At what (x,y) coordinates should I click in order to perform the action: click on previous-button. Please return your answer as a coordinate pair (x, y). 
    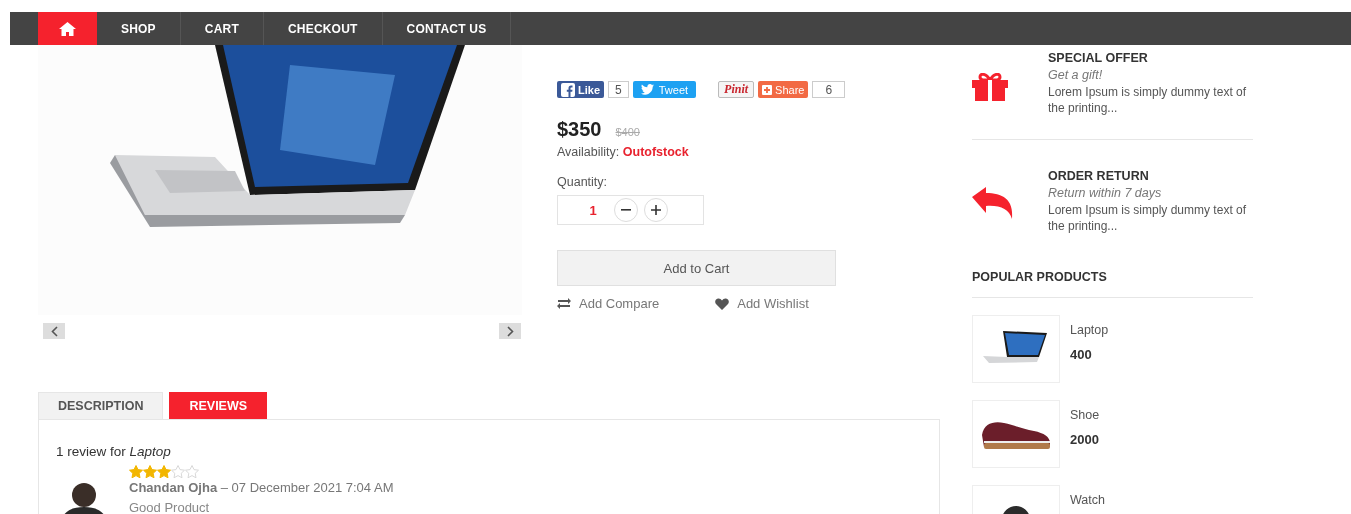
    Looking at the image, I should click on (54, 331).